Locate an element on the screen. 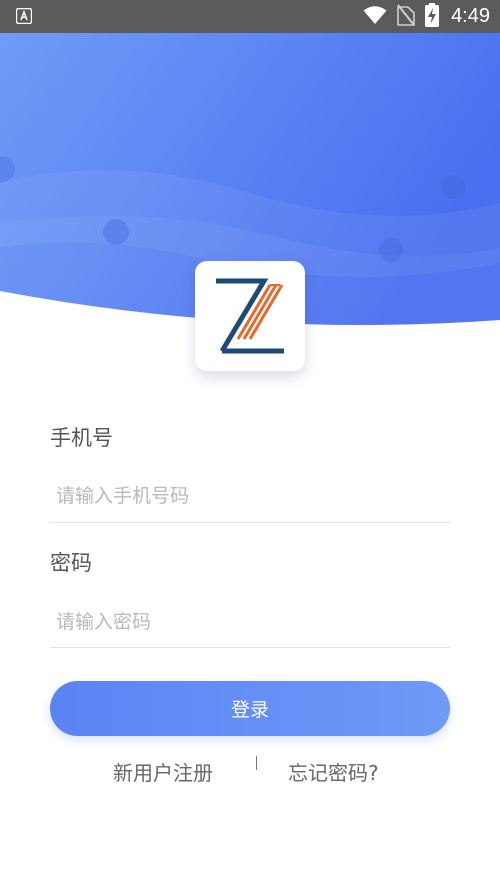 Image resolution: width=500 pixels, height=889 pixels. forgot-password-link: 忘记密码? is located at coordinates (333, 771).